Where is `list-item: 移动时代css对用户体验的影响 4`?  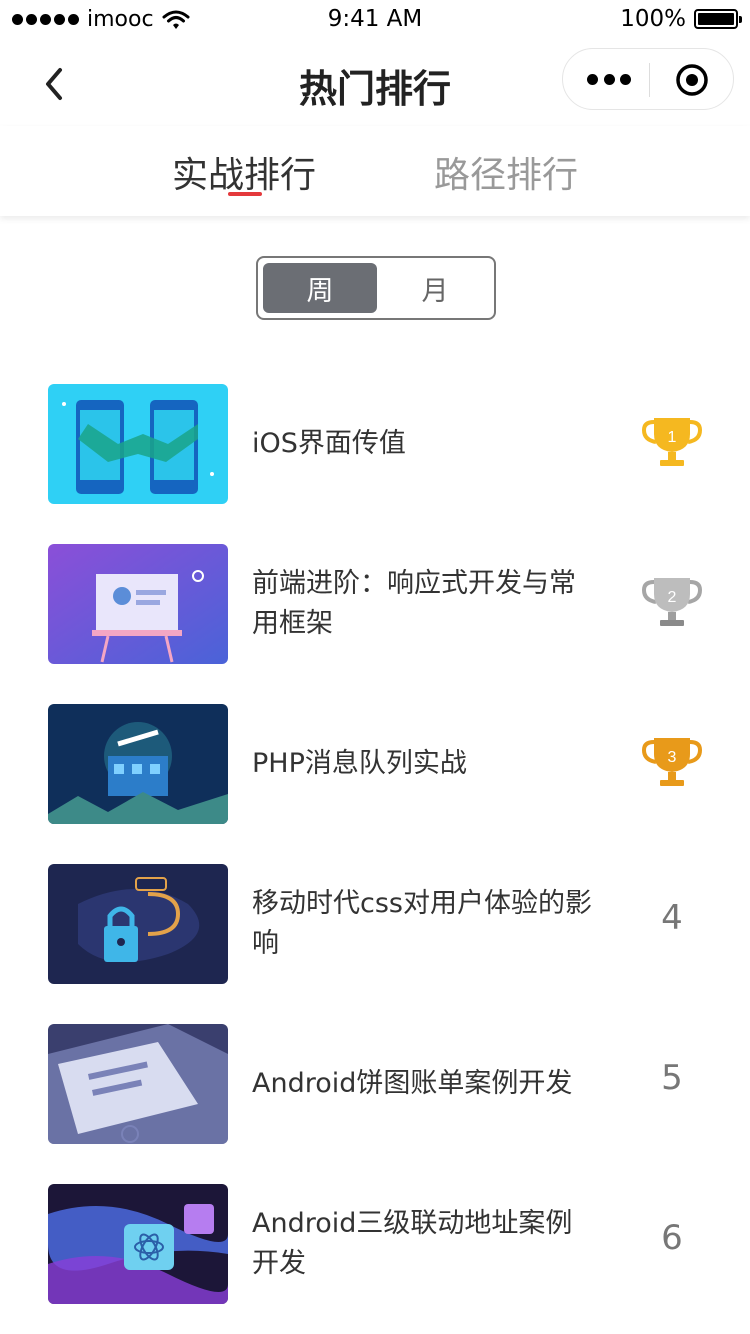 list-item: 移动时代css对用户体验的影响 4 is located at coordinates (375, 924).